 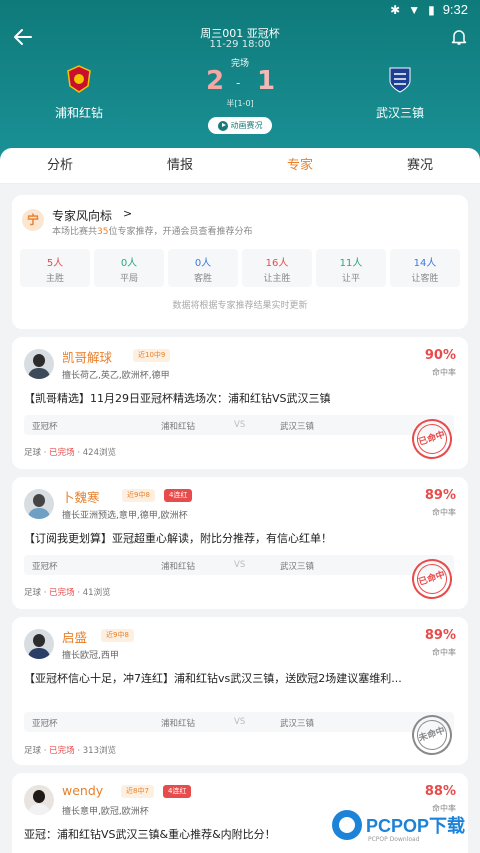 I want to click on expert-name: 凯哥解球, so click(x=87, y=356).